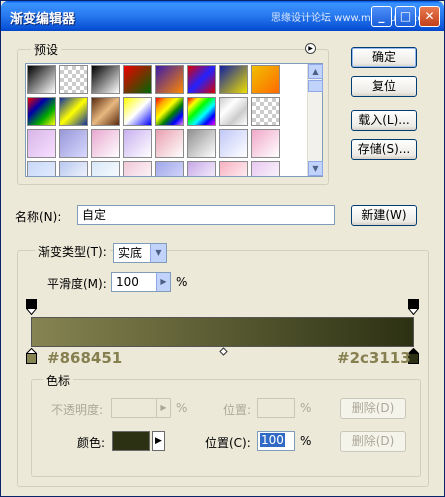 The width and height of the screenshot is (445, 497). Describe the element at coordinates (384, 86) in the screenshot. I see `reset-button: 复位` at that location.